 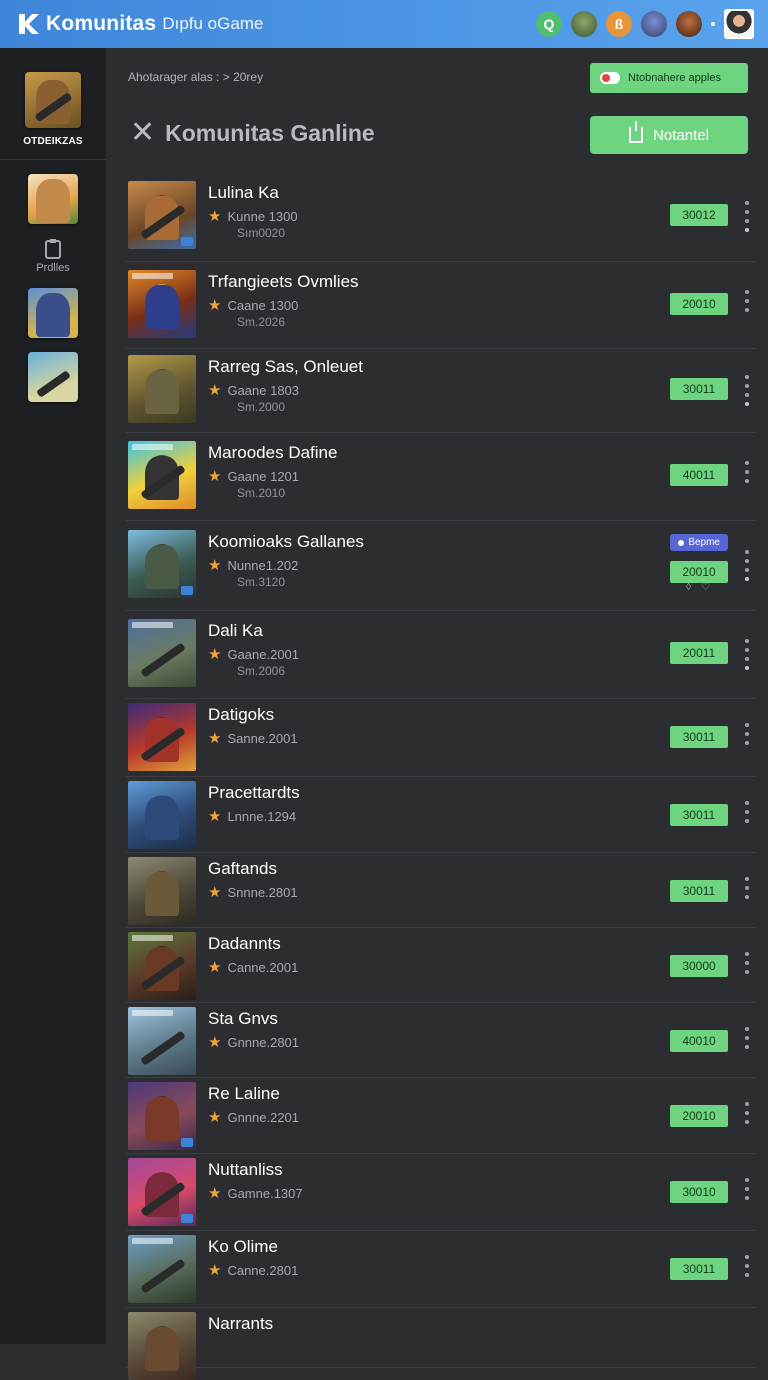 What do you see at coordinates (253, 944) in the screenshot?
I see `game-name: Dadannts` at bounding box center [253, 944].